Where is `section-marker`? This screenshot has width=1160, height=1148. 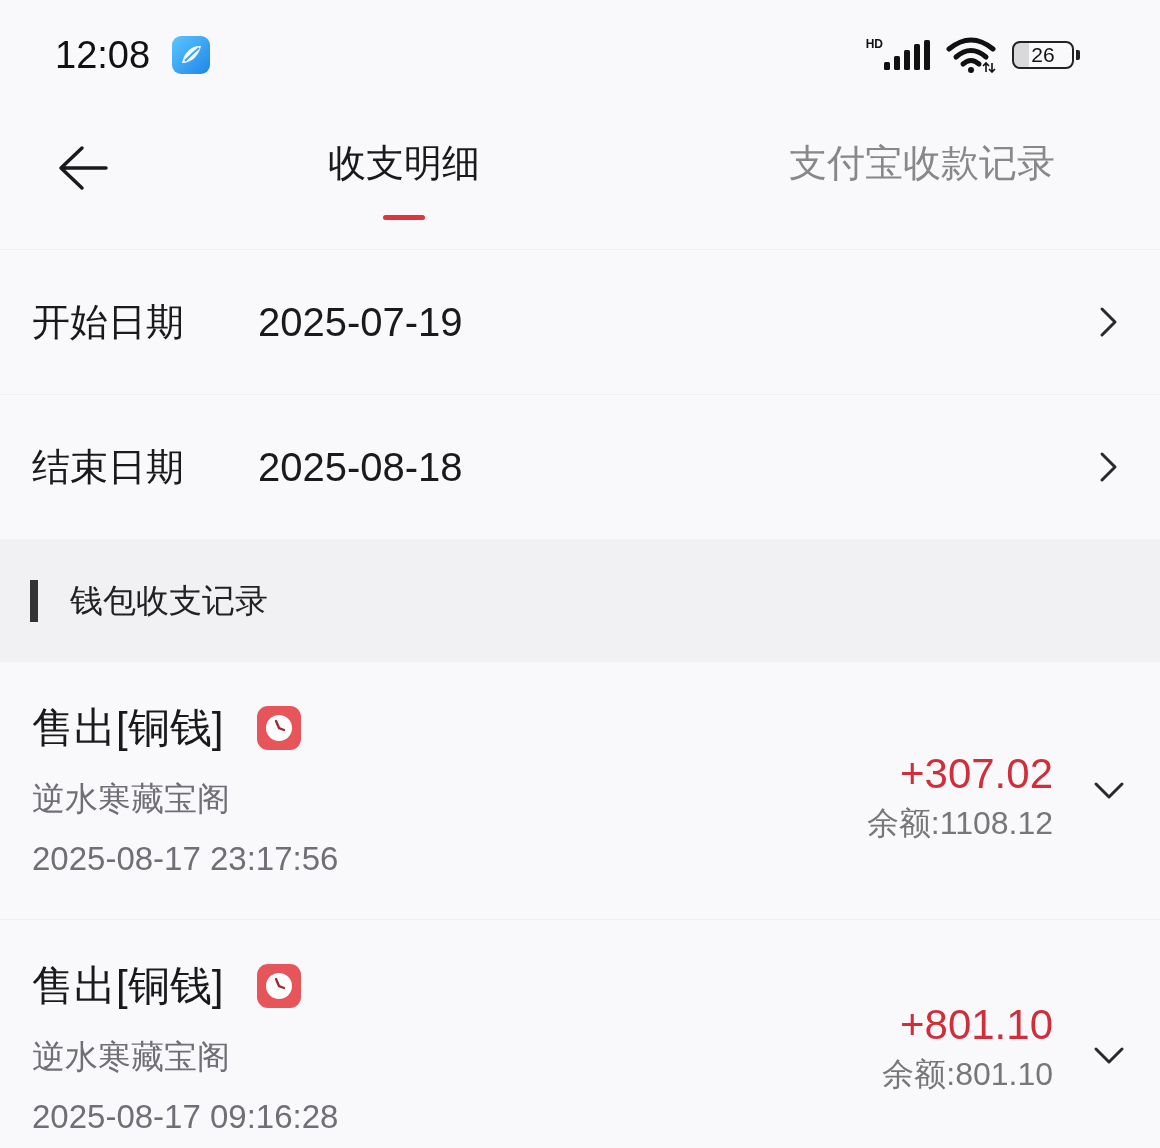
section-marker is located at coordinates (34, 601).